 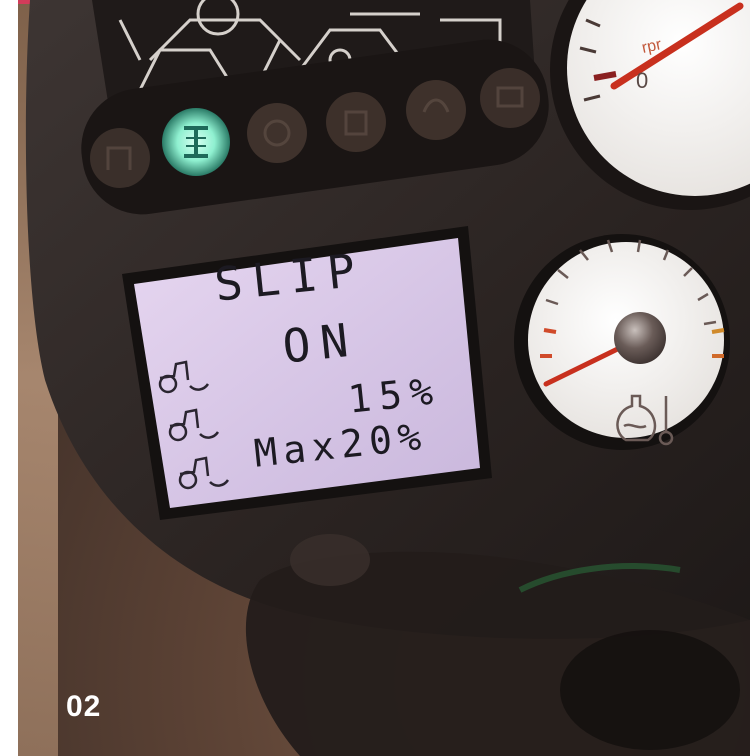 I want to click on temp-gauge-hub, so click(x=640, y=338).